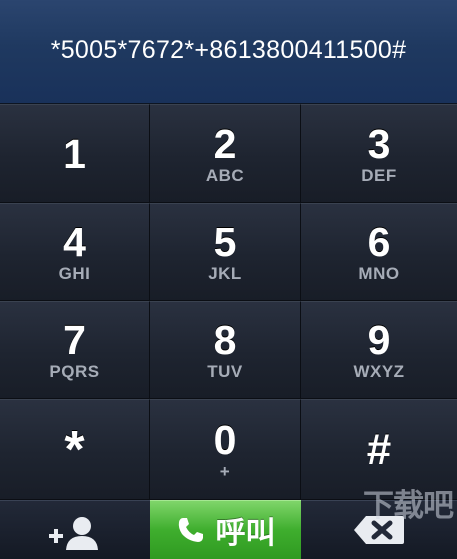  I want to click on key-8: 8 TUV, so click(225, 350).